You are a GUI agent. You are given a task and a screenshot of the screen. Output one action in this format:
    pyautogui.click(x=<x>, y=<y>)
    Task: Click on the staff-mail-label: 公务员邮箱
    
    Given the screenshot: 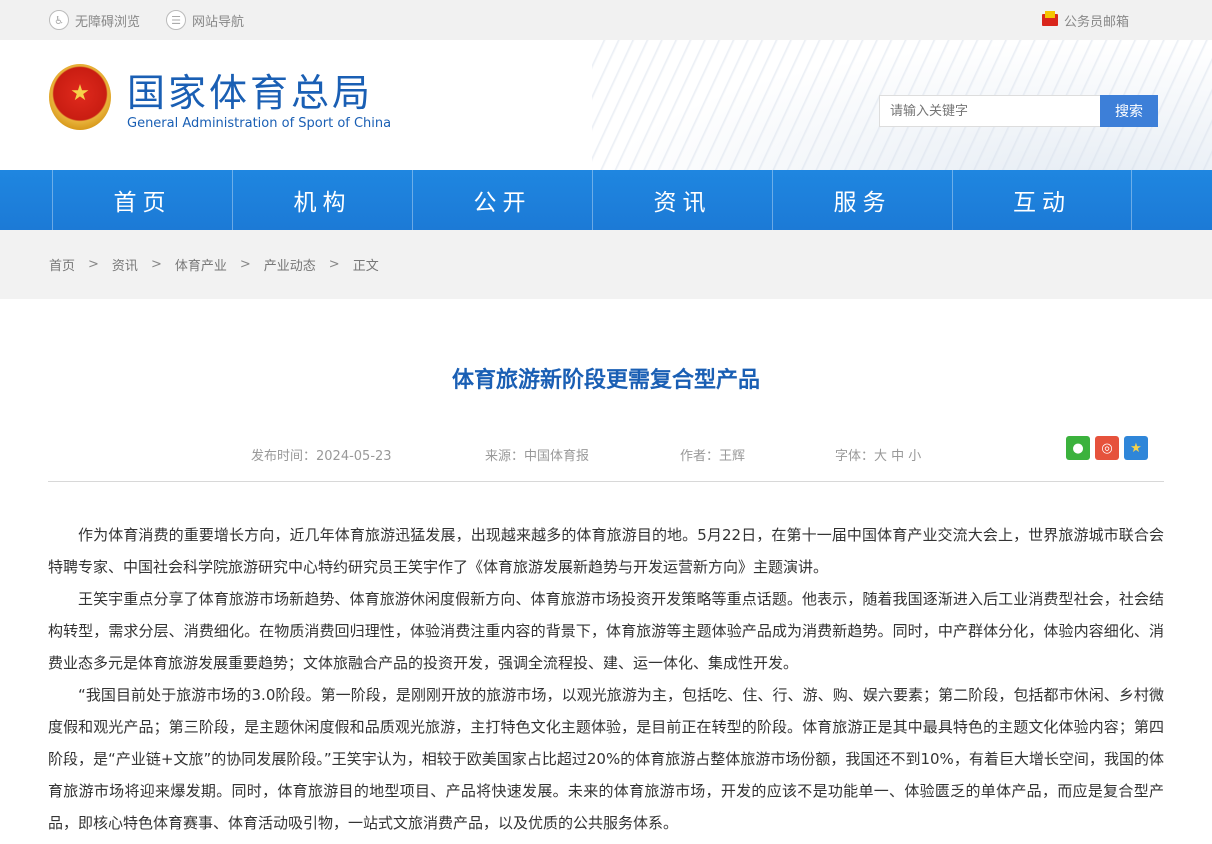 What is the action you would take?
    pyautogui.click(x=1097, y=22)
    